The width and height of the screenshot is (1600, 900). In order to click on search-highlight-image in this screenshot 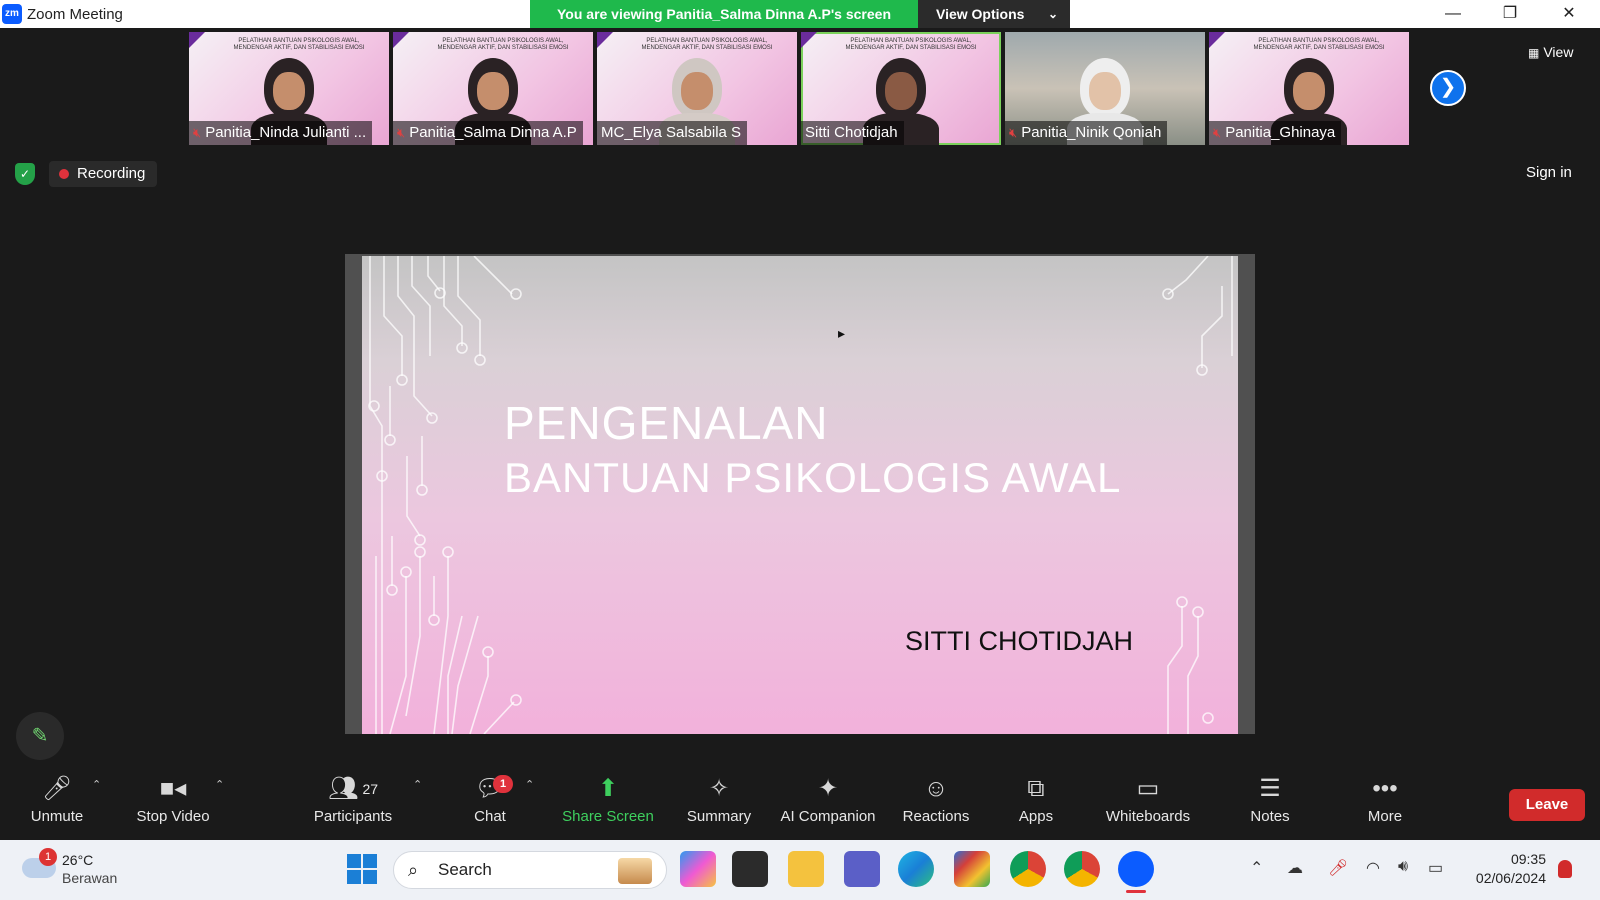, I will do `click(635, 871)`.